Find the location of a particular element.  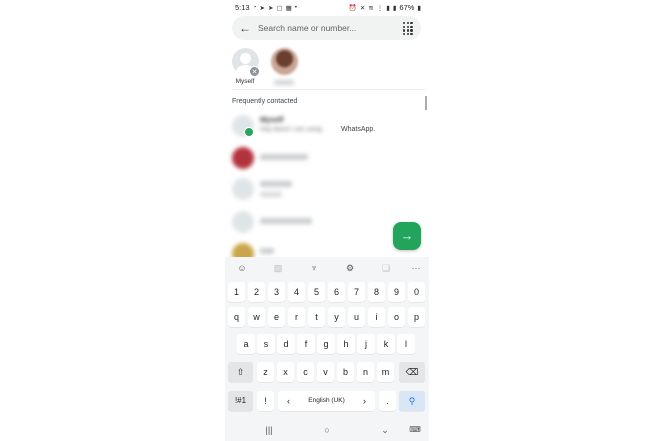

key-q: q is located at coordinates (236, 317).